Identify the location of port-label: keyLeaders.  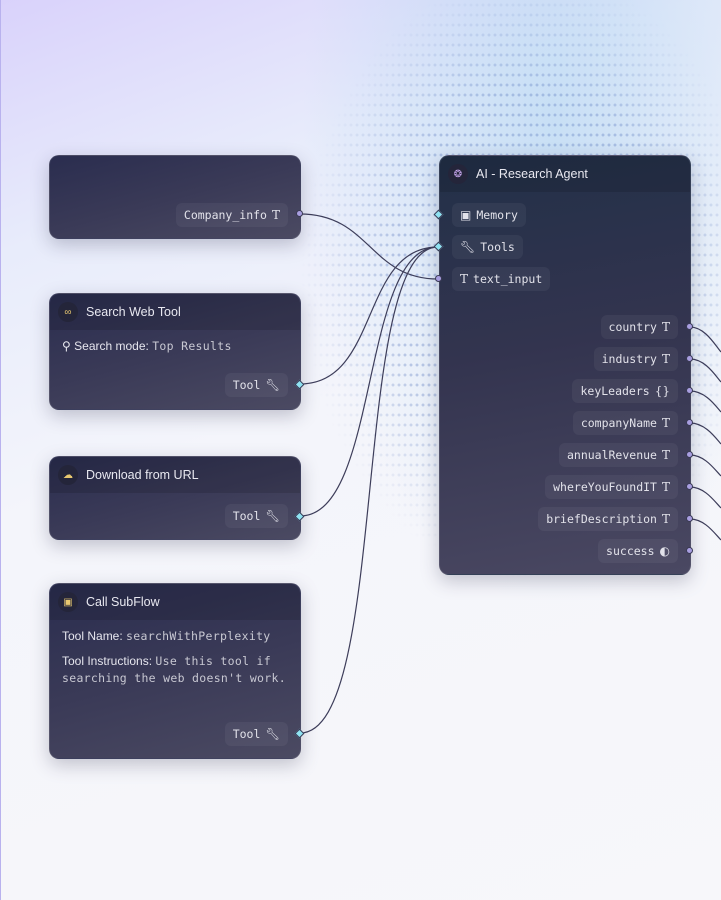
(615, 391).